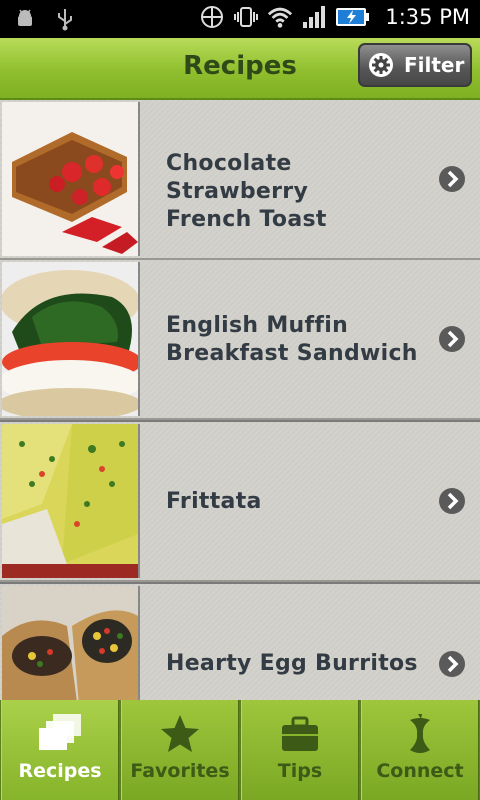  I want to click on tab-label: Recipes, so click(60, 771).